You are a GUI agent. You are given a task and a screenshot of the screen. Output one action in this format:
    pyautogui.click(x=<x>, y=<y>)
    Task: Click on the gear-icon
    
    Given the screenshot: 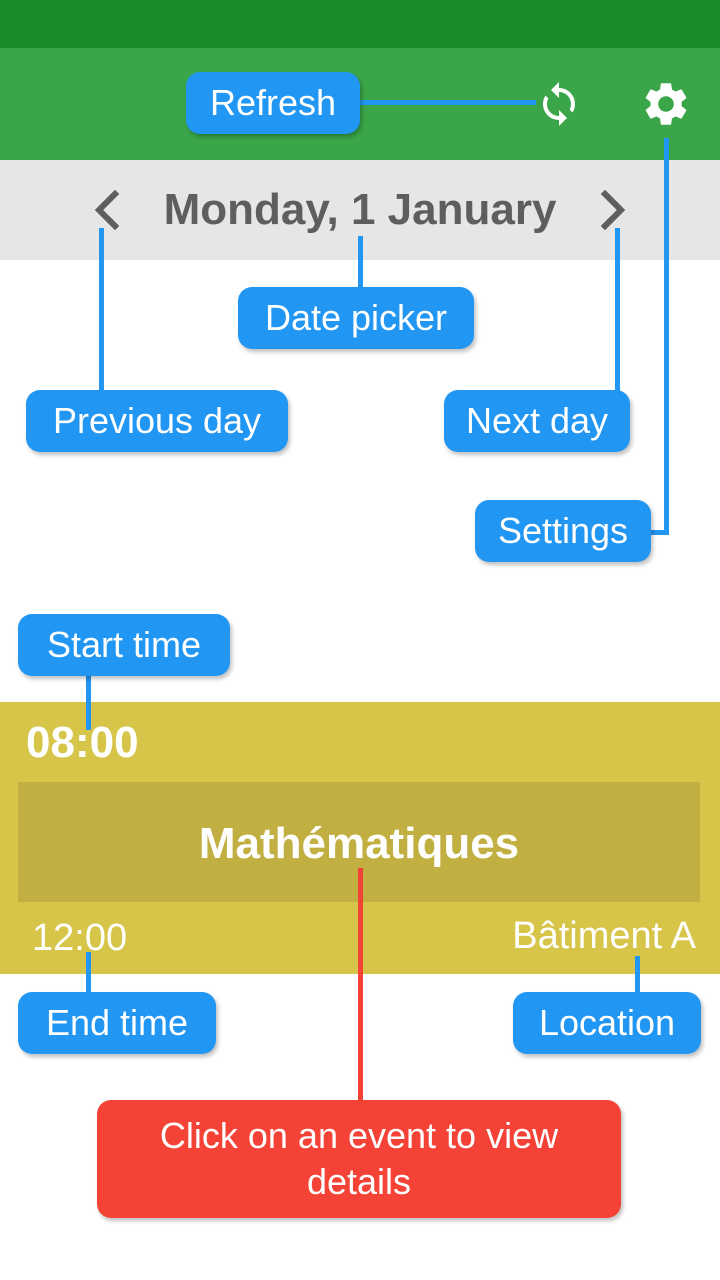 What is the action you would take?
    pyautogui.click(x=666, y=104)
    